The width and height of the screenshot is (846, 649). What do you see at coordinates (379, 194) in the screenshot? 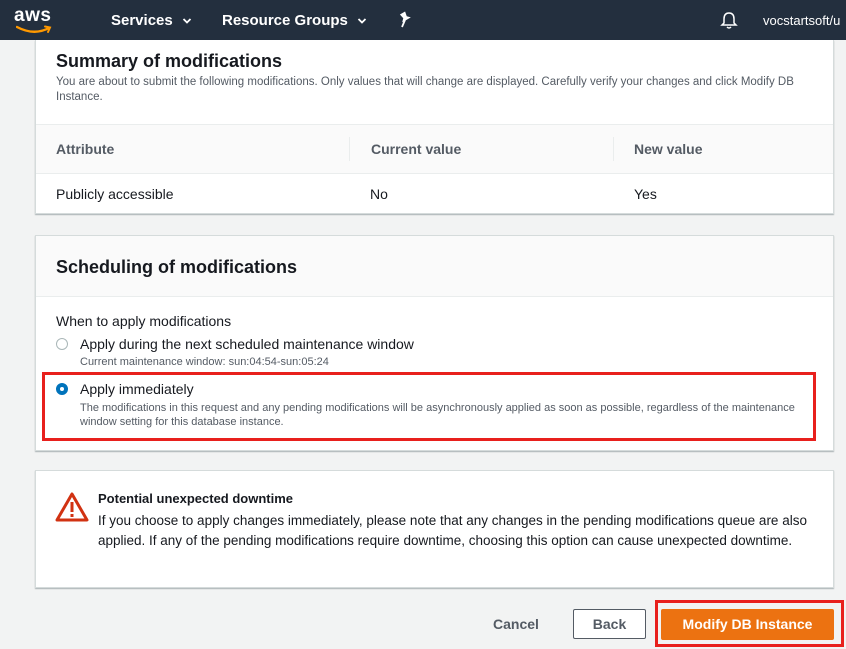
I see `cell-current-value: No` at bounding box center [379, 194].